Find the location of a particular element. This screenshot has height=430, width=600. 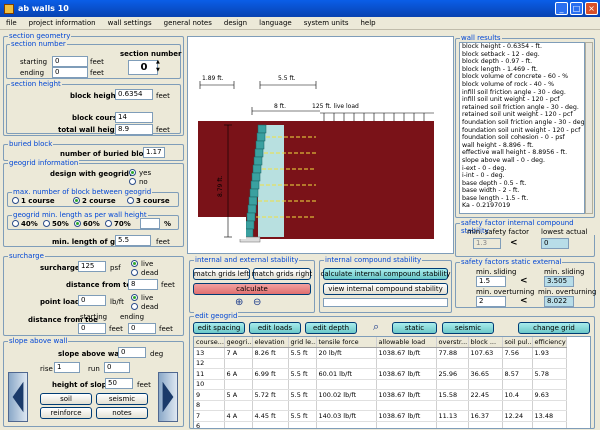

menu-file: file is located at coordinates (11, 23).